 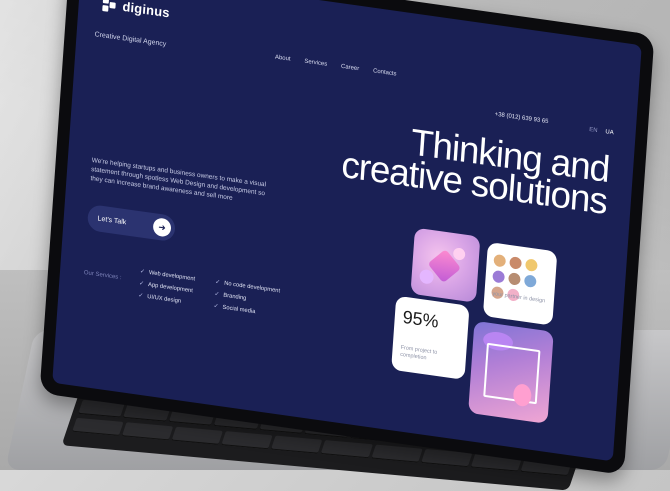 I want to click on nav-item-career: Career, so click(x=350, y=68).